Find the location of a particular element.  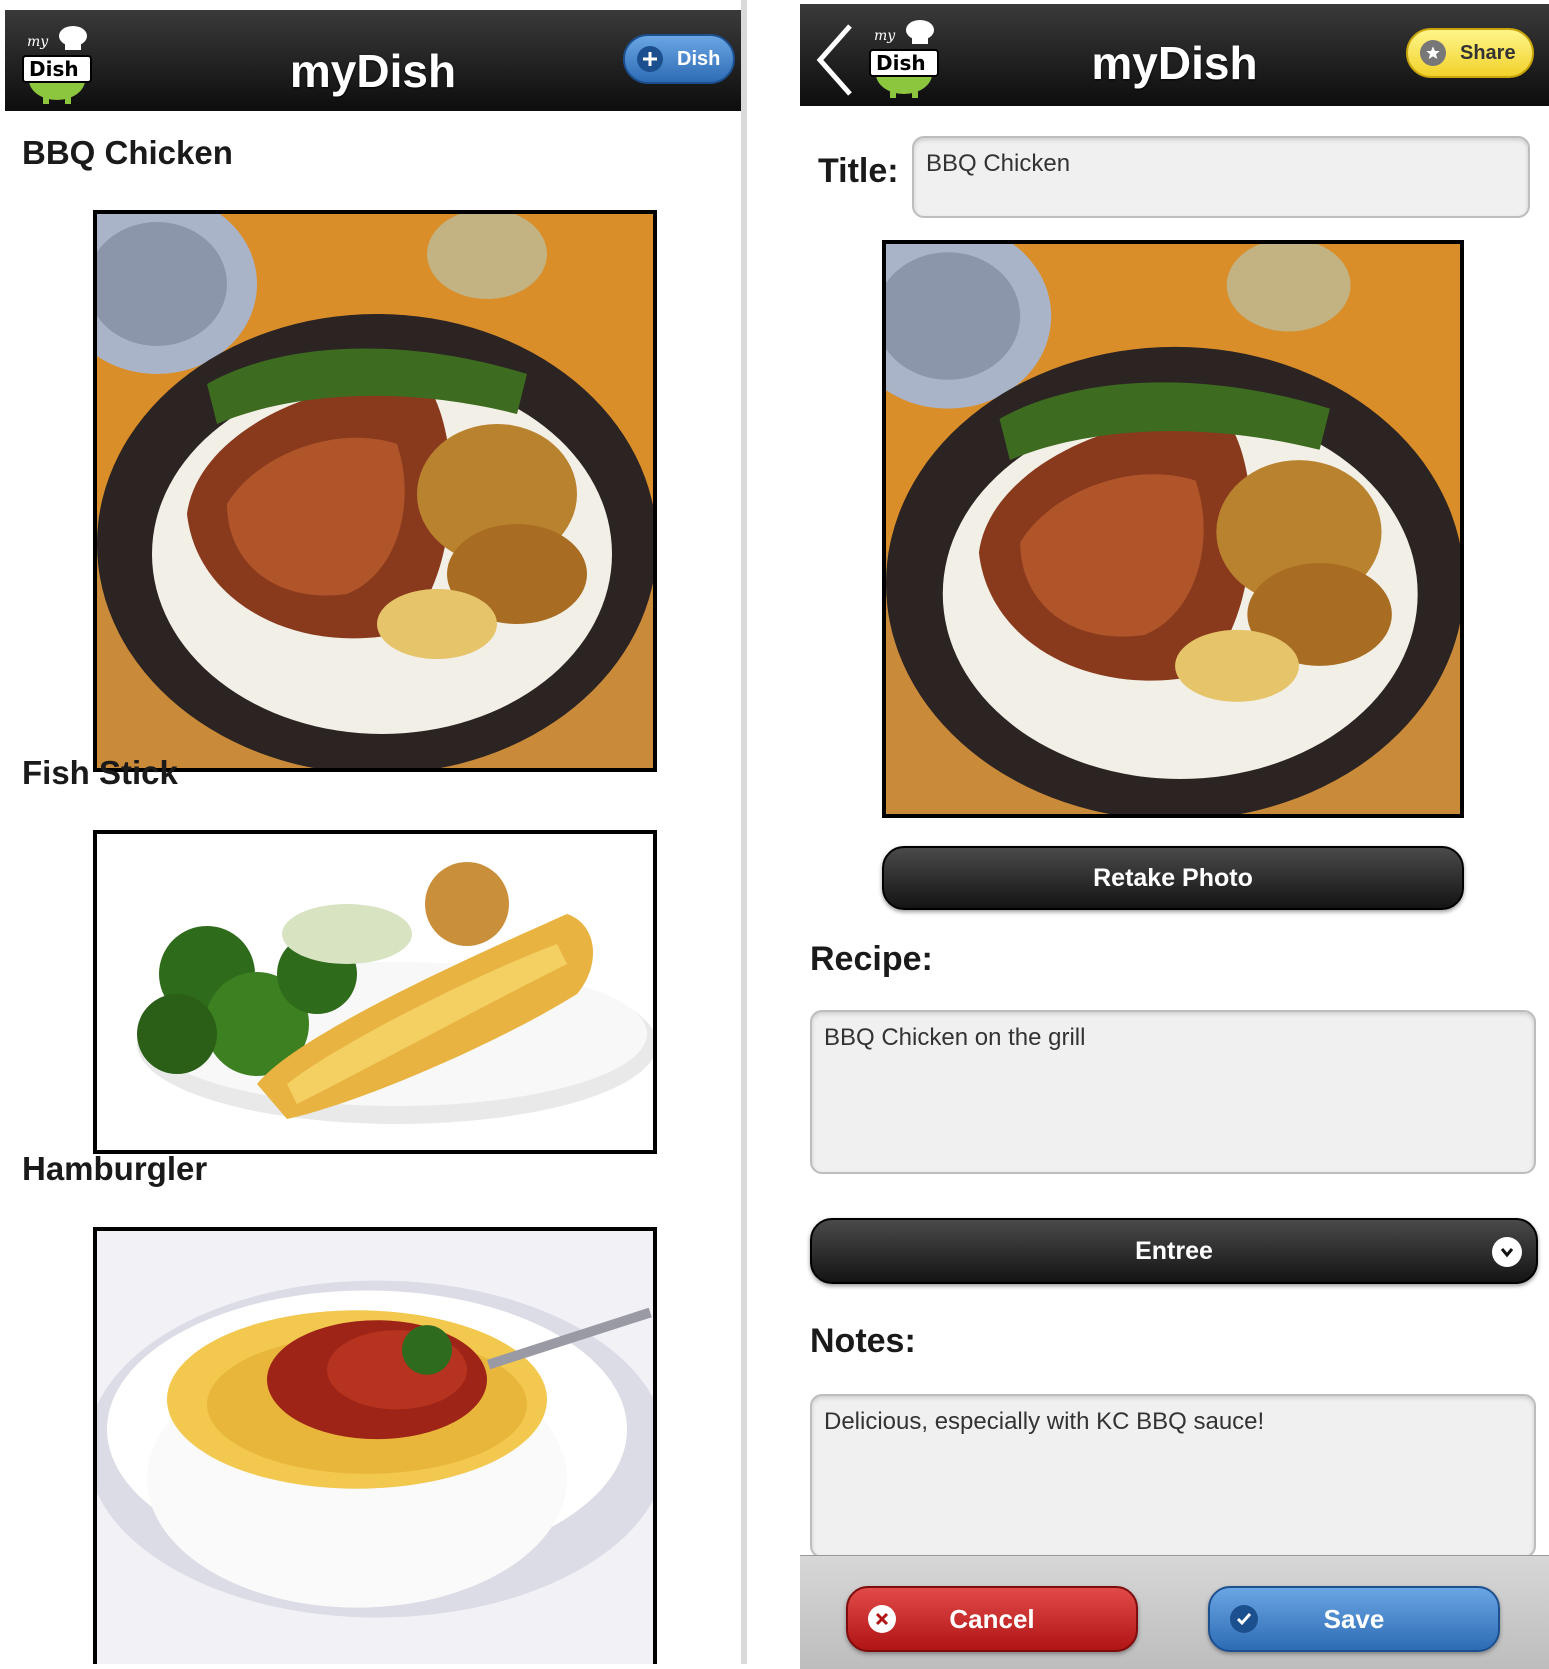

title-input: BBQ Chicken is located at coordinates (1221, 177).